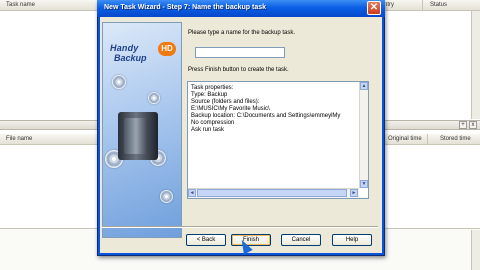  I want to click on scroll-up-arrow-icon: ▲, so click(364, 86).